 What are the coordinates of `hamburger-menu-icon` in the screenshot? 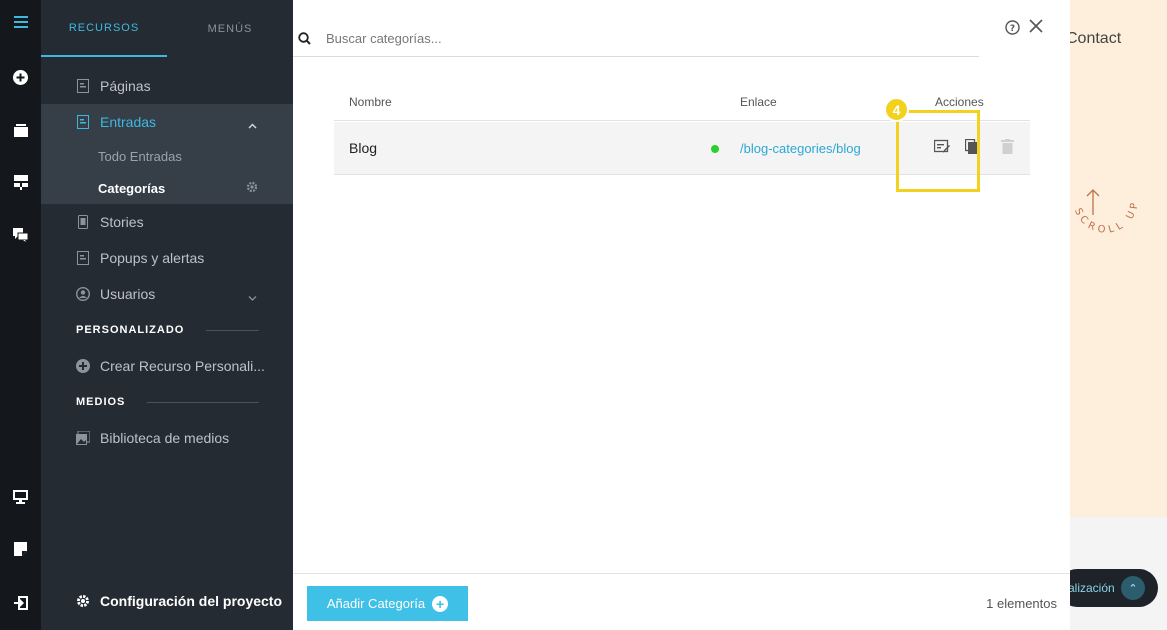 It's located at (20, 22).